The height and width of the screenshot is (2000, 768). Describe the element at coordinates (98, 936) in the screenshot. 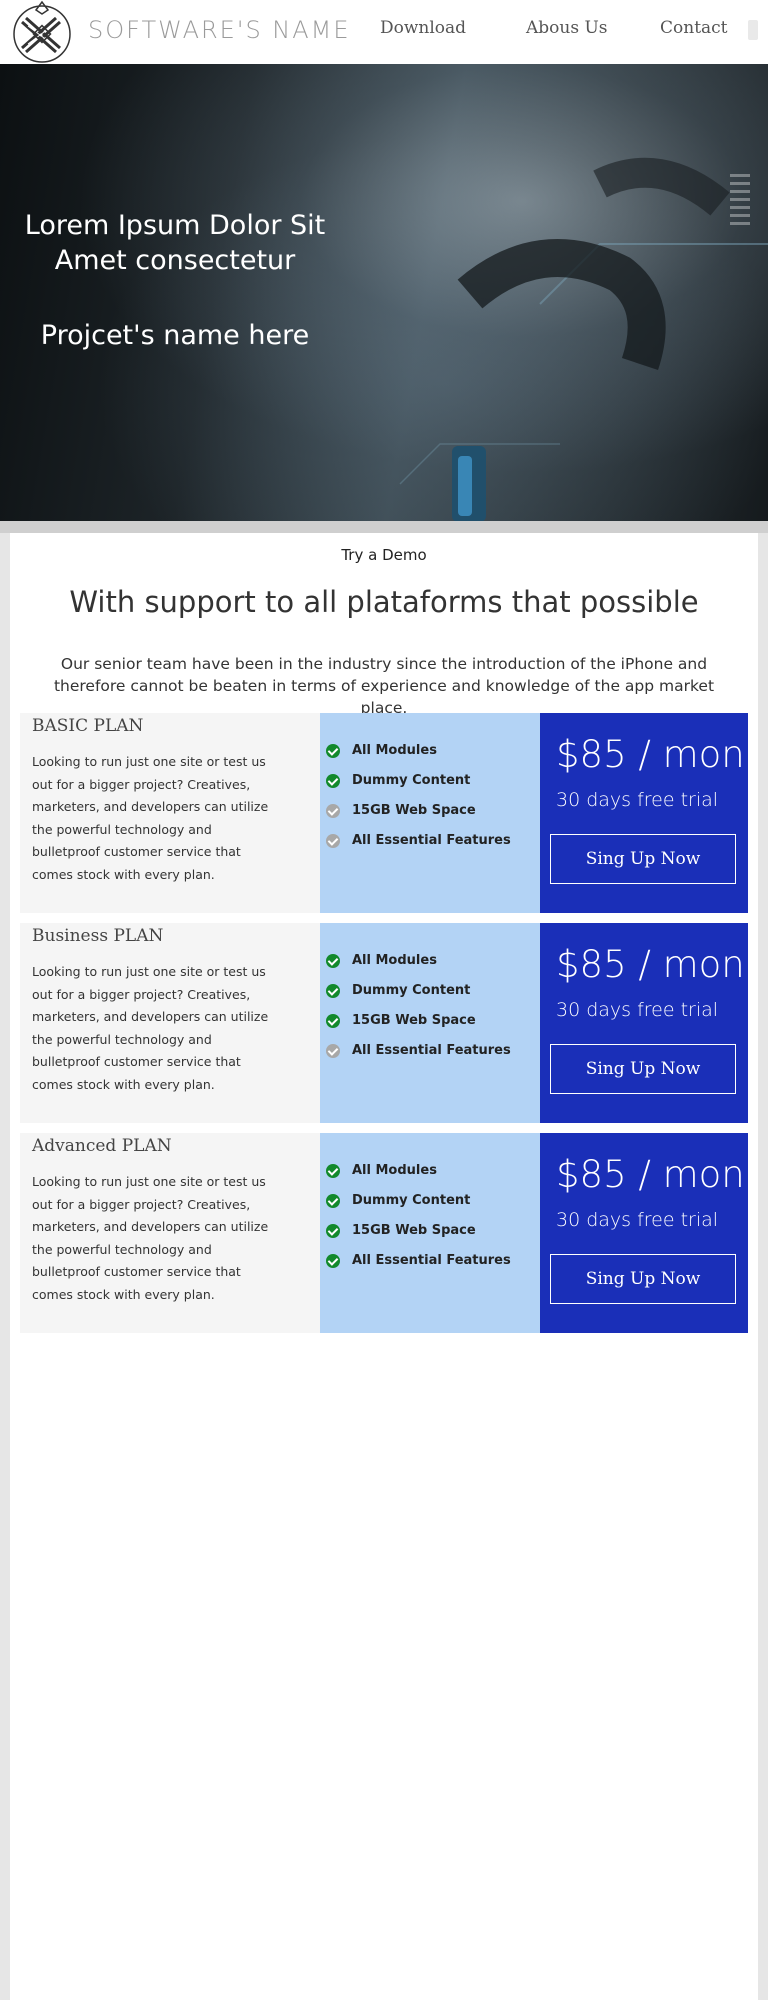

I see `plan-name: Business PLAN` at that location.